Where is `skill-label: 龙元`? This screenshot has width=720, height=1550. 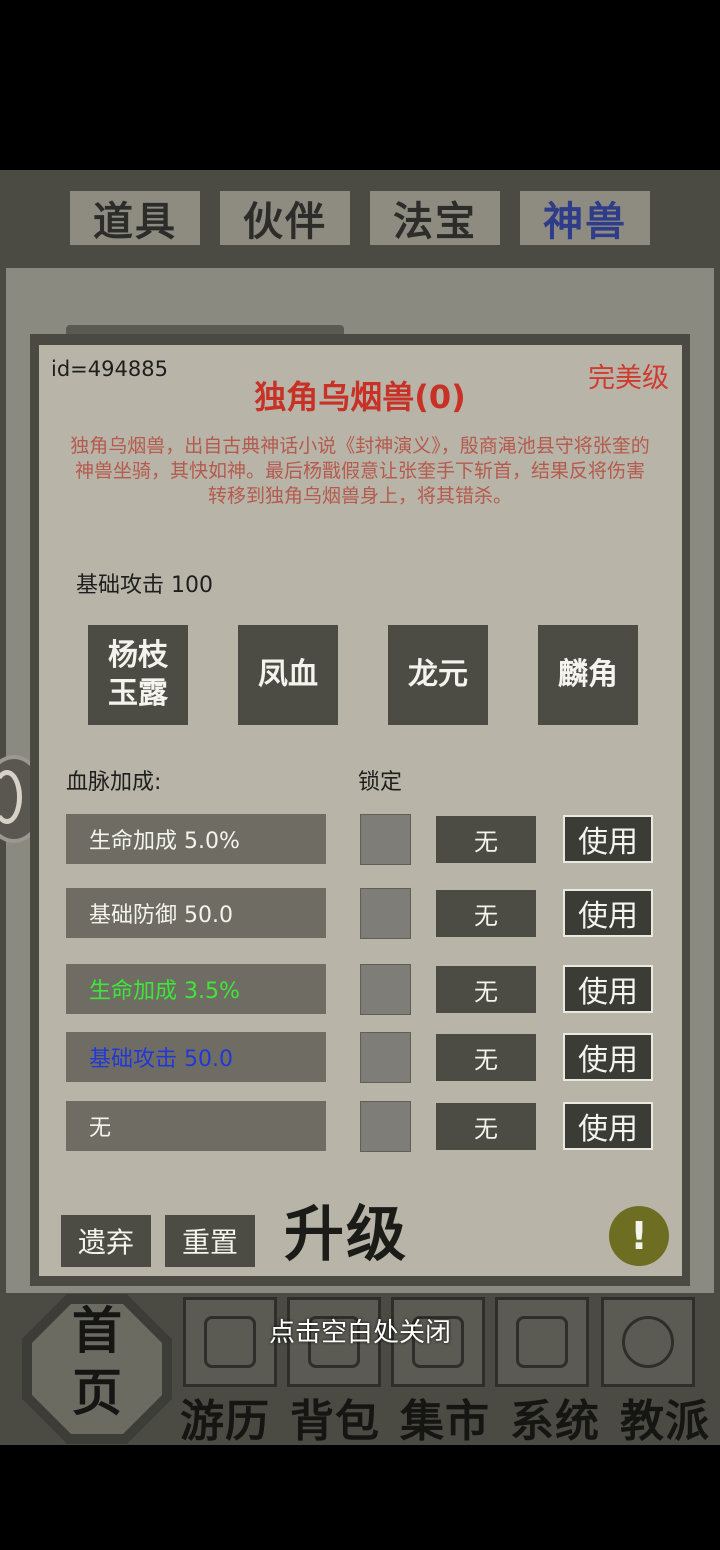 skill-label: 龙元 is located at coordinates (438, 674).